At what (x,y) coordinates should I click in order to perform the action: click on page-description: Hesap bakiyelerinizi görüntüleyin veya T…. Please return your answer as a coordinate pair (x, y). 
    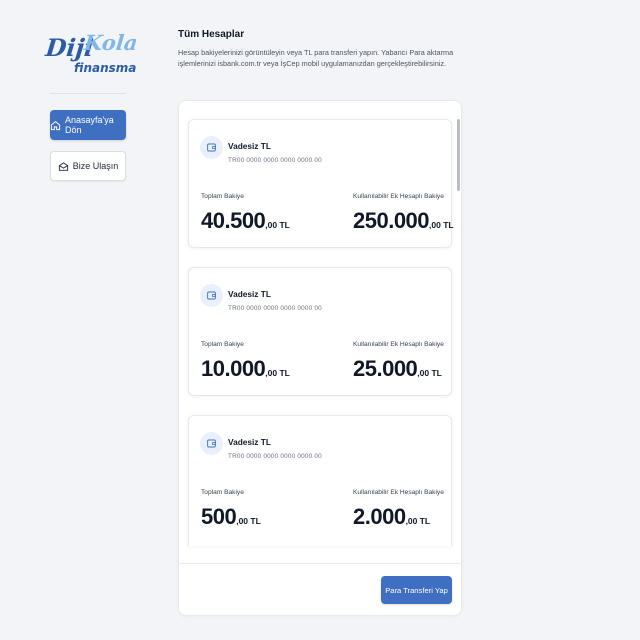
    Looking at the image, I should click on (316, 58).